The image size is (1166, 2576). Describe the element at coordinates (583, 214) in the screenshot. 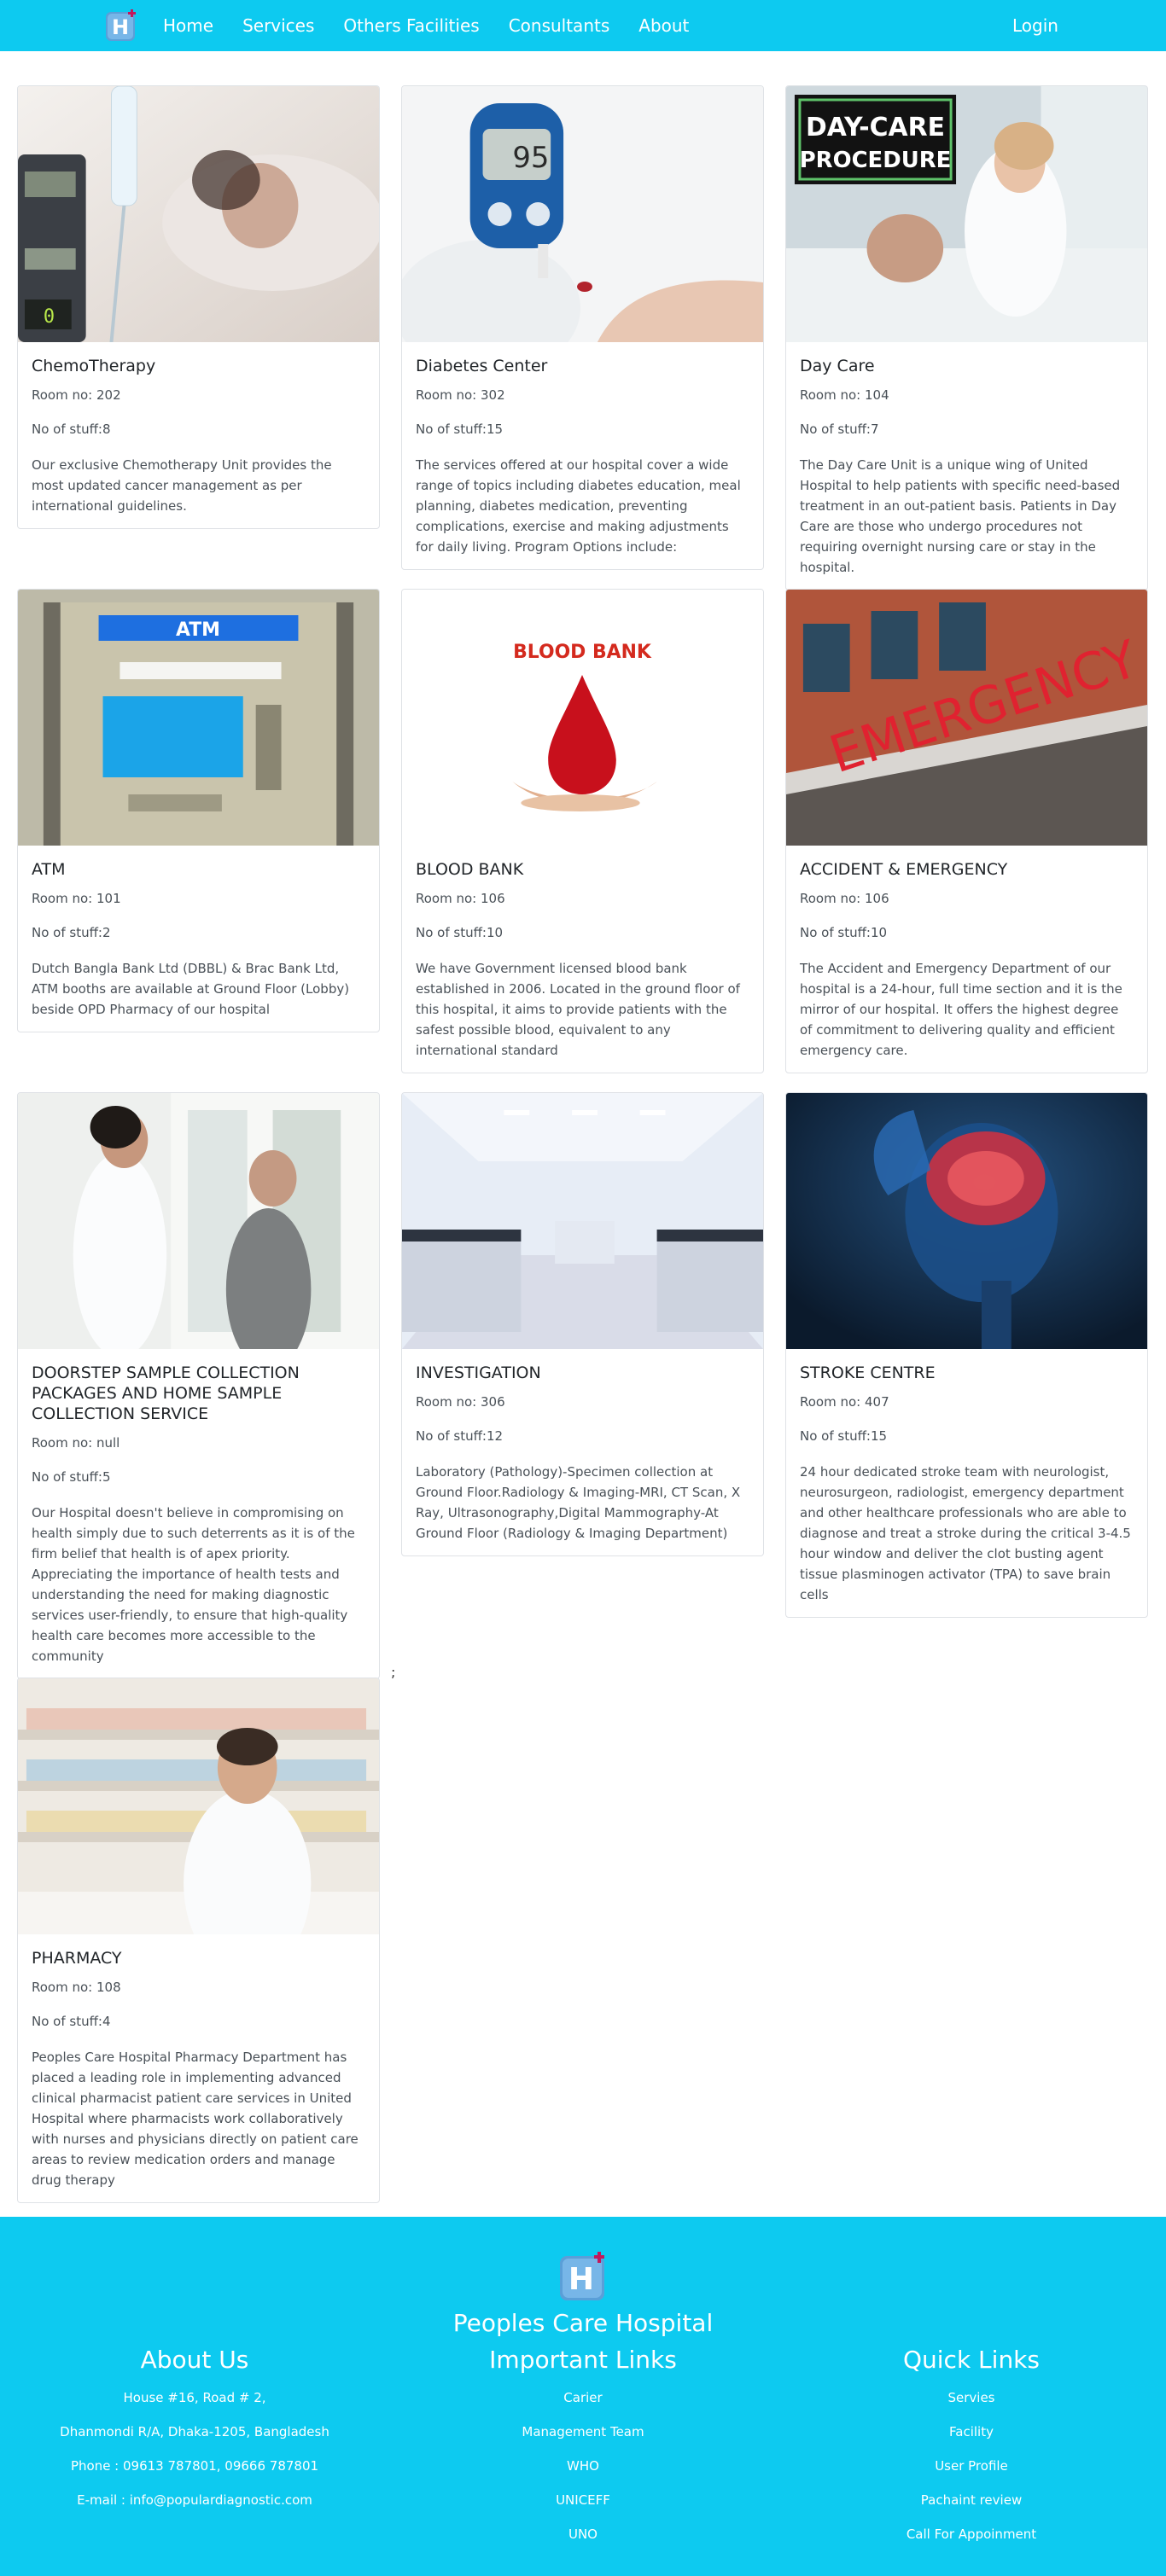

I see `diabetes-center-image: 95` at that location.